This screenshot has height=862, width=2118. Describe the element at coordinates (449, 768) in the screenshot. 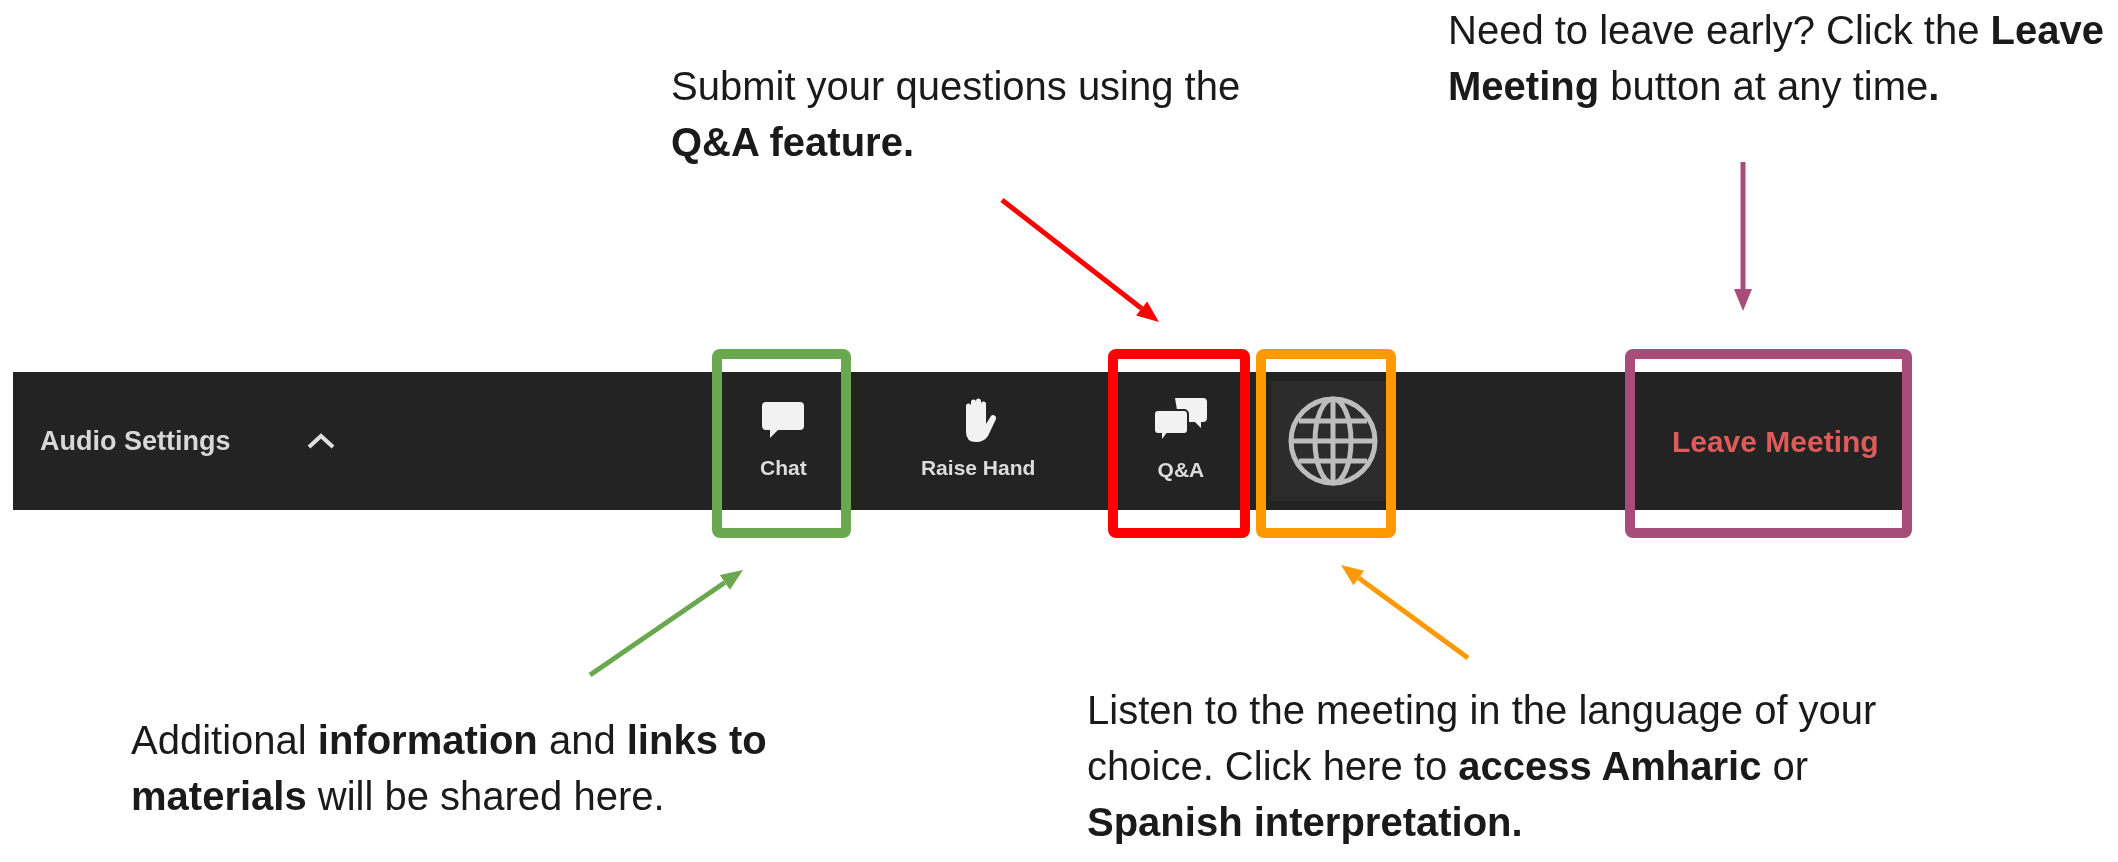

I see `callout-text: Additional information and links to materials will be shared here.` at that location.